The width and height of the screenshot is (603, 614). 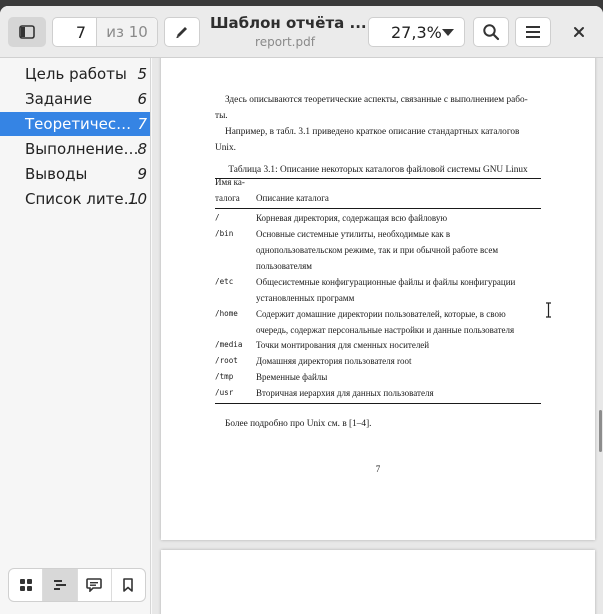 I want to click on outline-item: Задание 6, so click(x=75, y=99).